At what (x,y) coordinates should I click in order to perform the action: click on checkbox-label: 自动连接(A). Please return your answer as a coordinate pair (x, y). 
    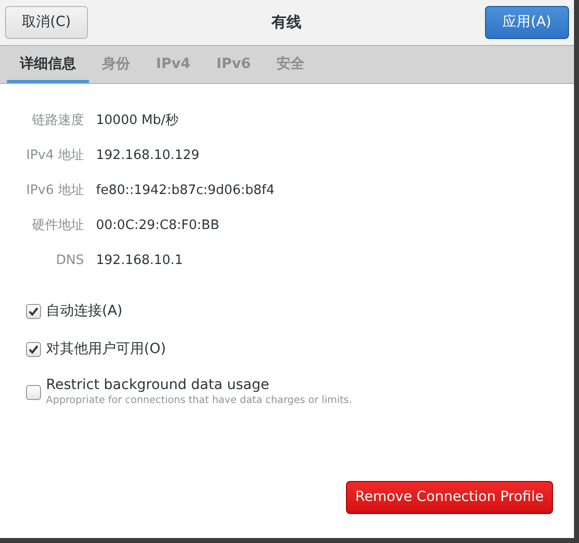
    Looking at the image, I should click on (84, 311).